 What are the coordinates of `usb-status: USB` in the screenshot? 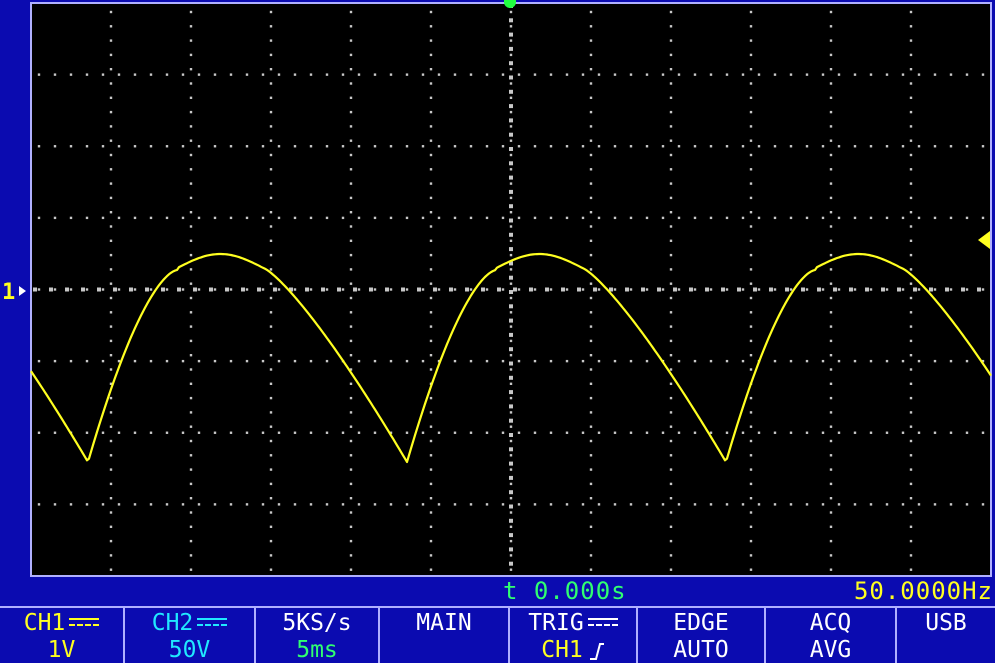 It's located at (946, 635).